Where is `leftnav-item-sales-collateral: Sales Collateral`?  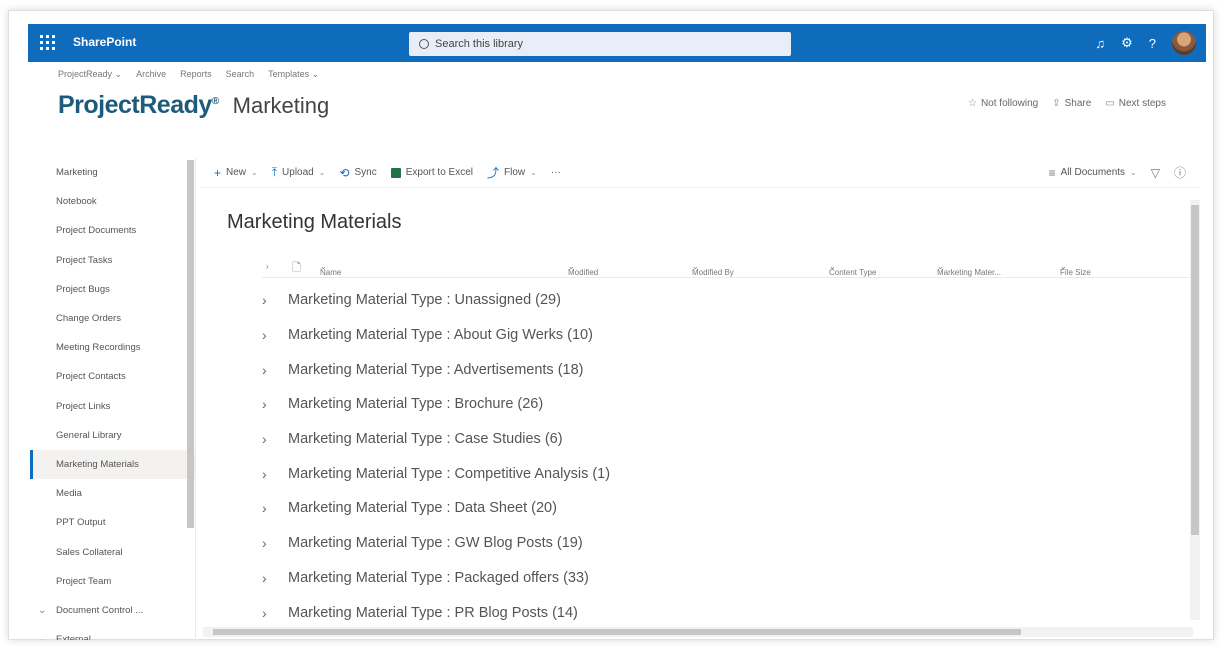
leftnav-item-sales-collateral: Sales Collateral is located at coordinates (112, 551).